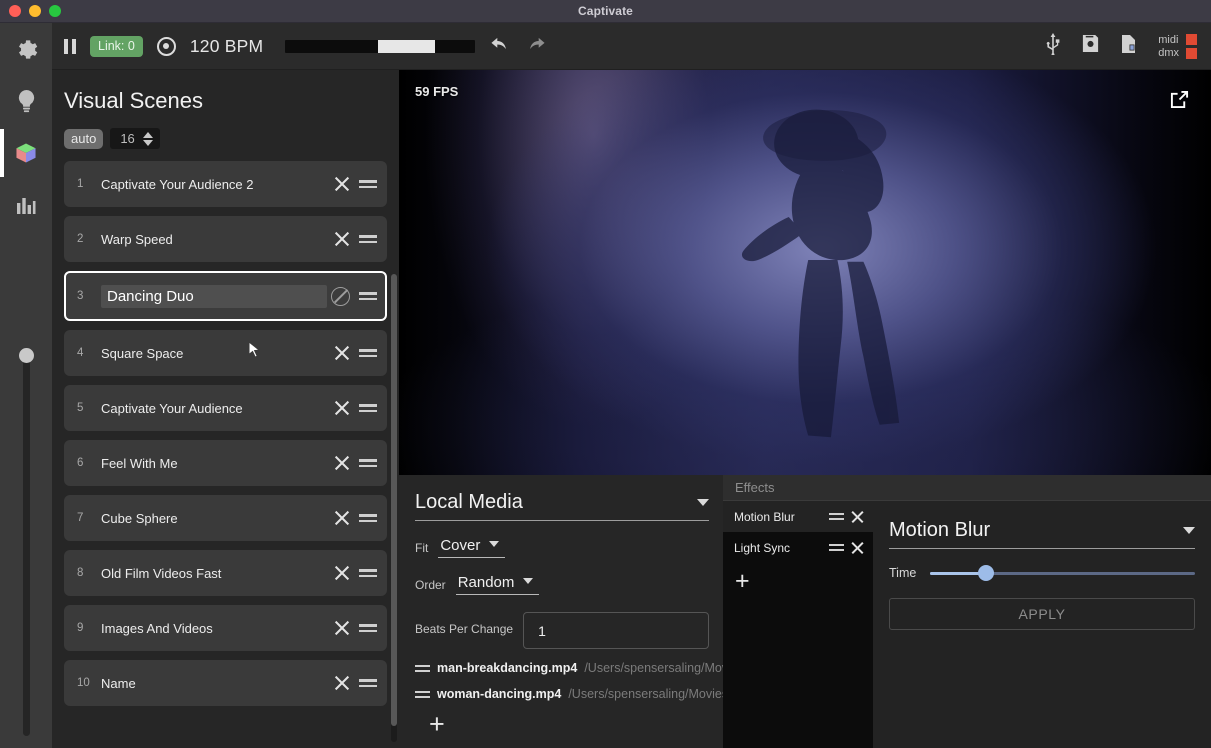 This screenshot has height=748, width=1211. Describe the element at coordinates (116, 46) in the screenshot. I see `ableton-link-badge: Link: 0` at that location.